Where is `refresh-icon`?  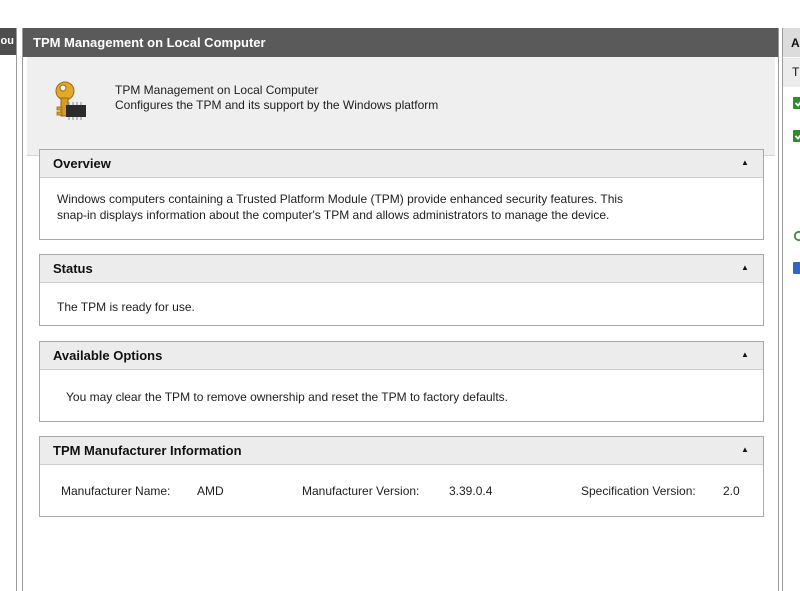 refresh-icon is located at coordinates (796, 236).